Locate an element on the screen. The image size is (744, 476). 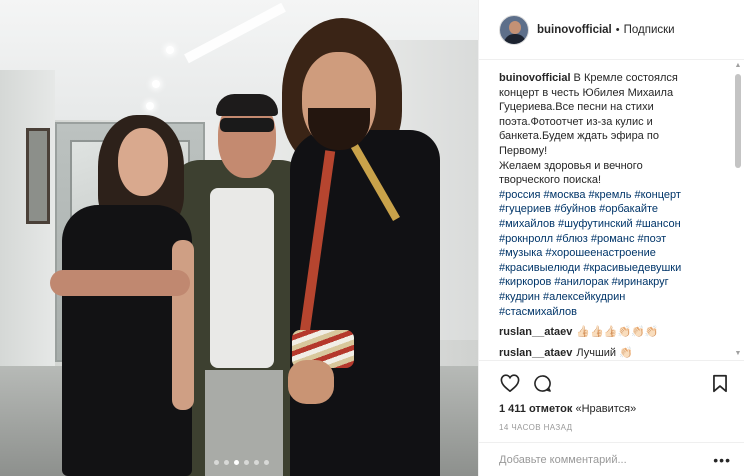
photo-left-wall is located at coordinates (27, 235).